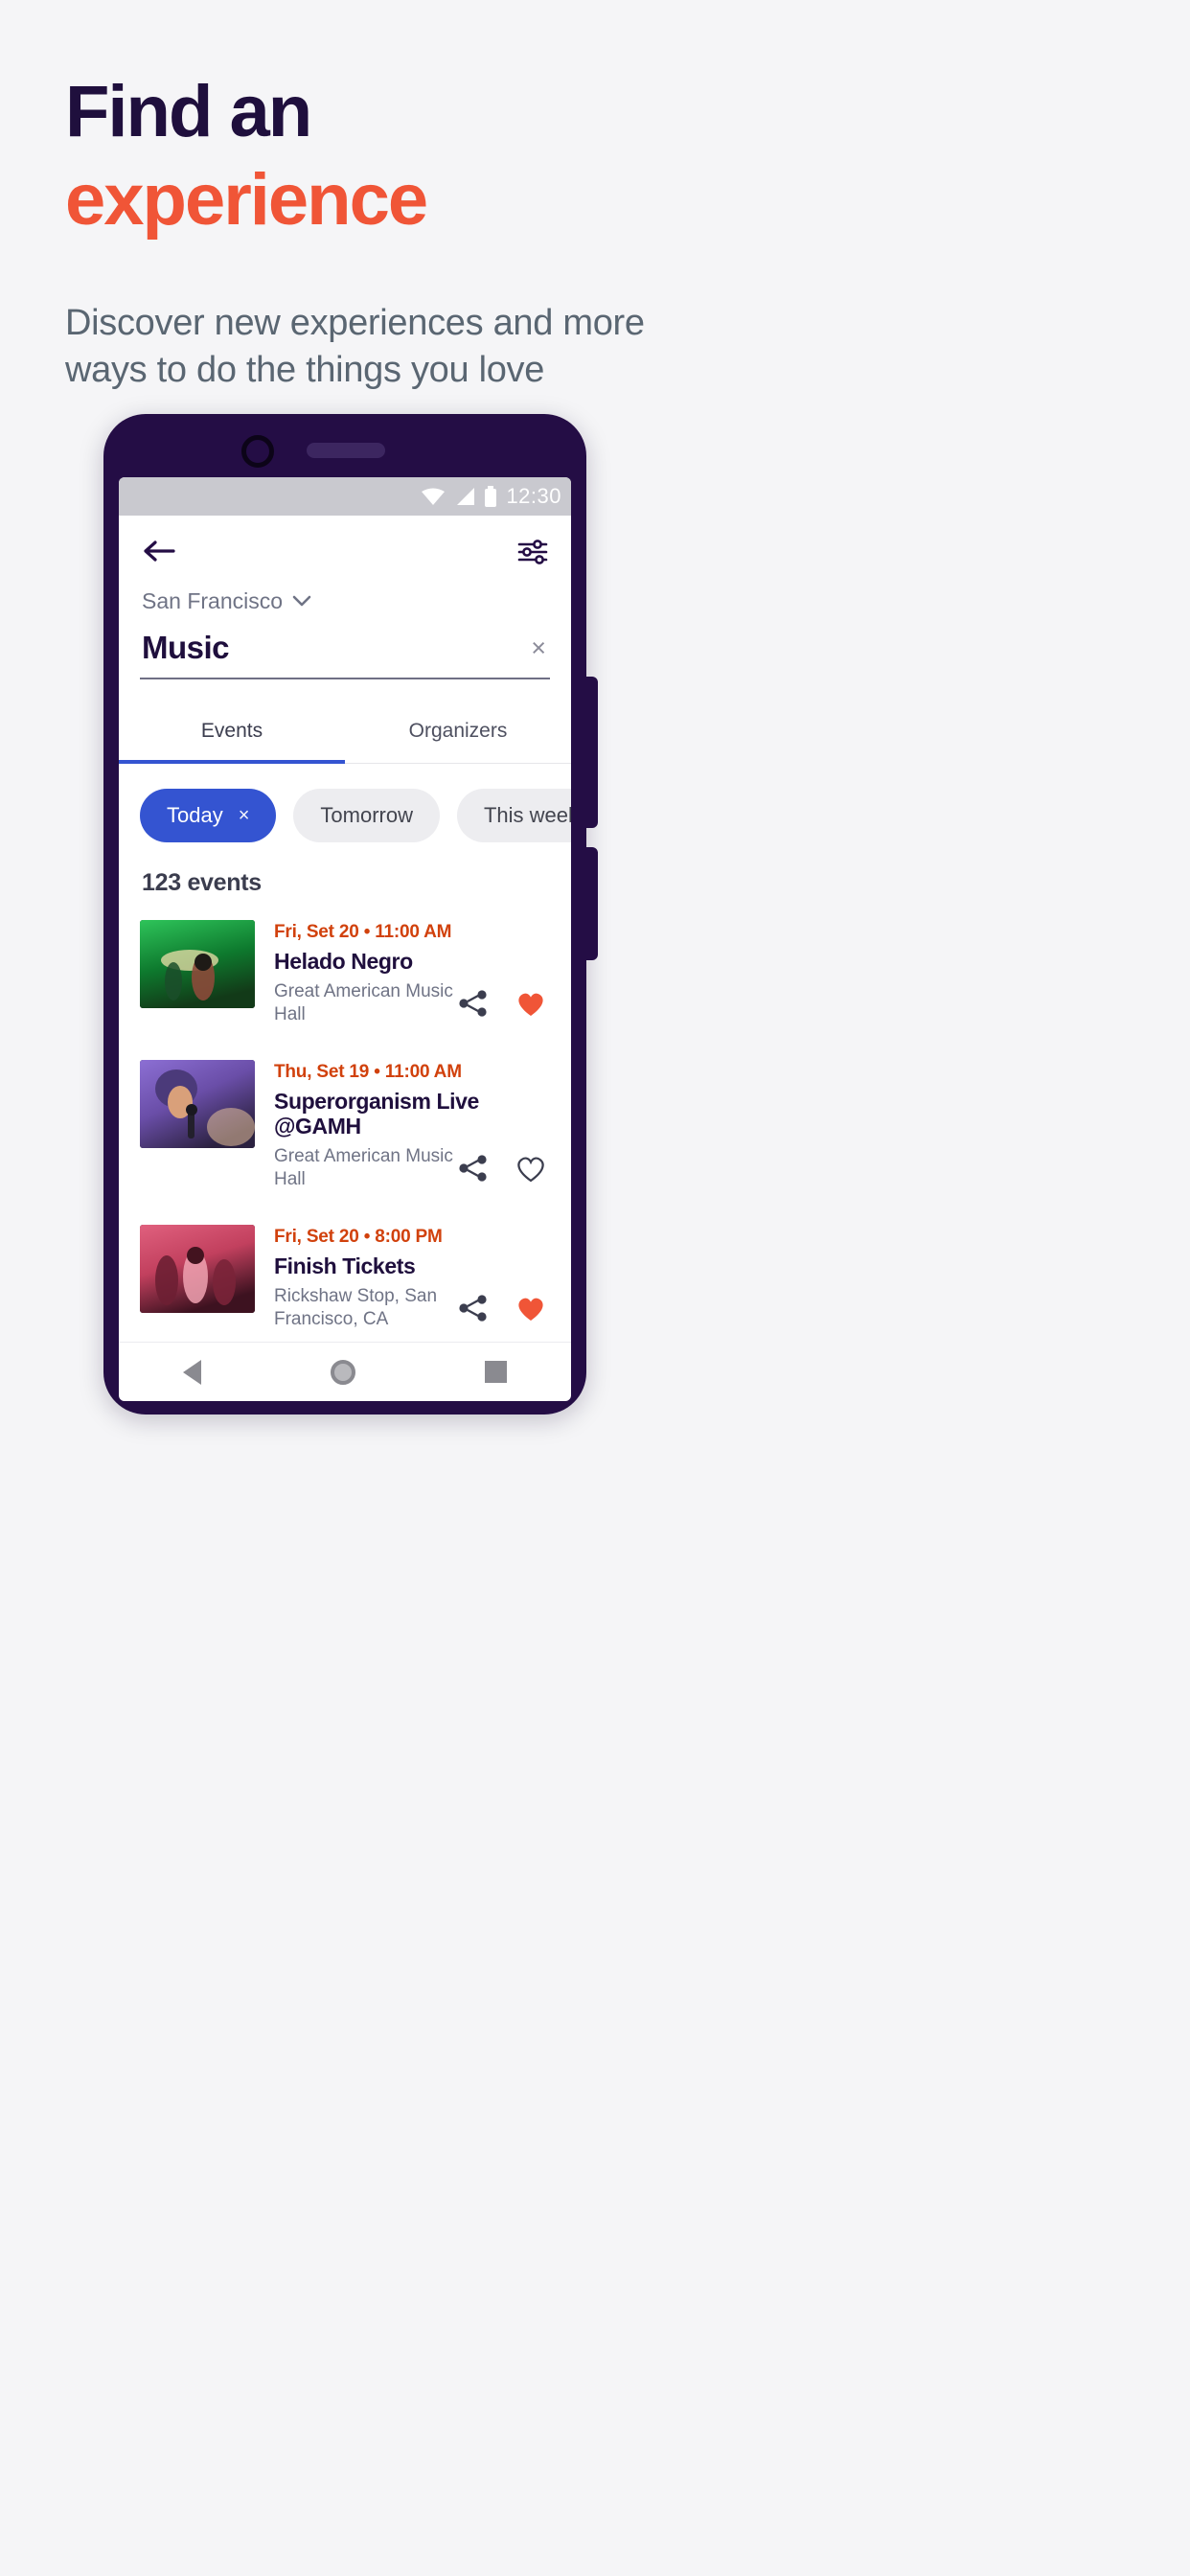  Describe the element at coordinates (356, 1307) in the screenshot. I see `event-venue: Rickshaw Stop, San Francisco, CA` at that location.